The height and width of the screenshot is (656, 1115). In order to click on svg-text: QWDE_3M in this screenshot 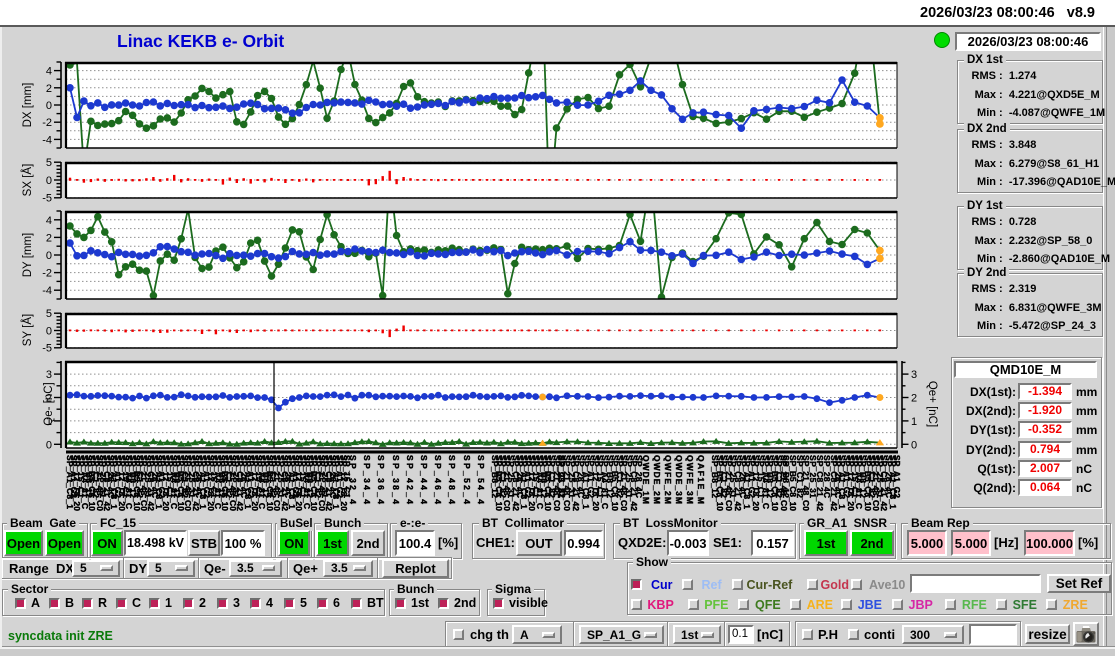, I will do `click(679, 479)`.